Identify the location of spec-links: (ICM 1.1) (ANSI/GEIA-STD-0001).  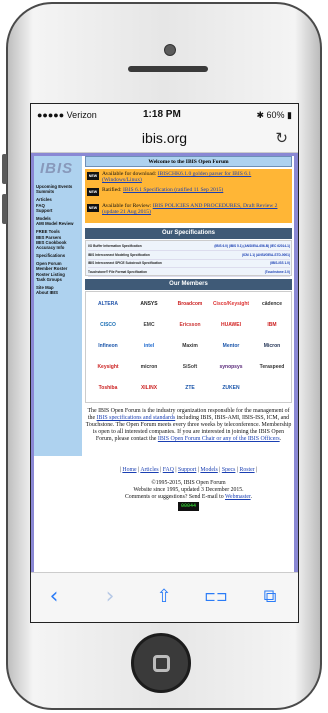
(266, 255).